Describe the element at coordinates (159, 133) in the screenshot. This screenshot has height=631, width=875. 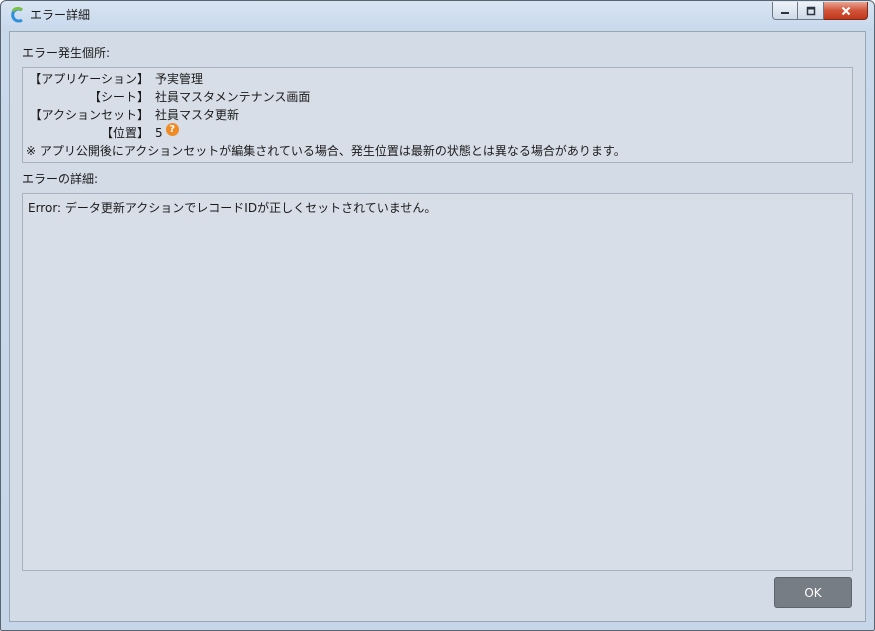
I see `position-value: 5` at that location.